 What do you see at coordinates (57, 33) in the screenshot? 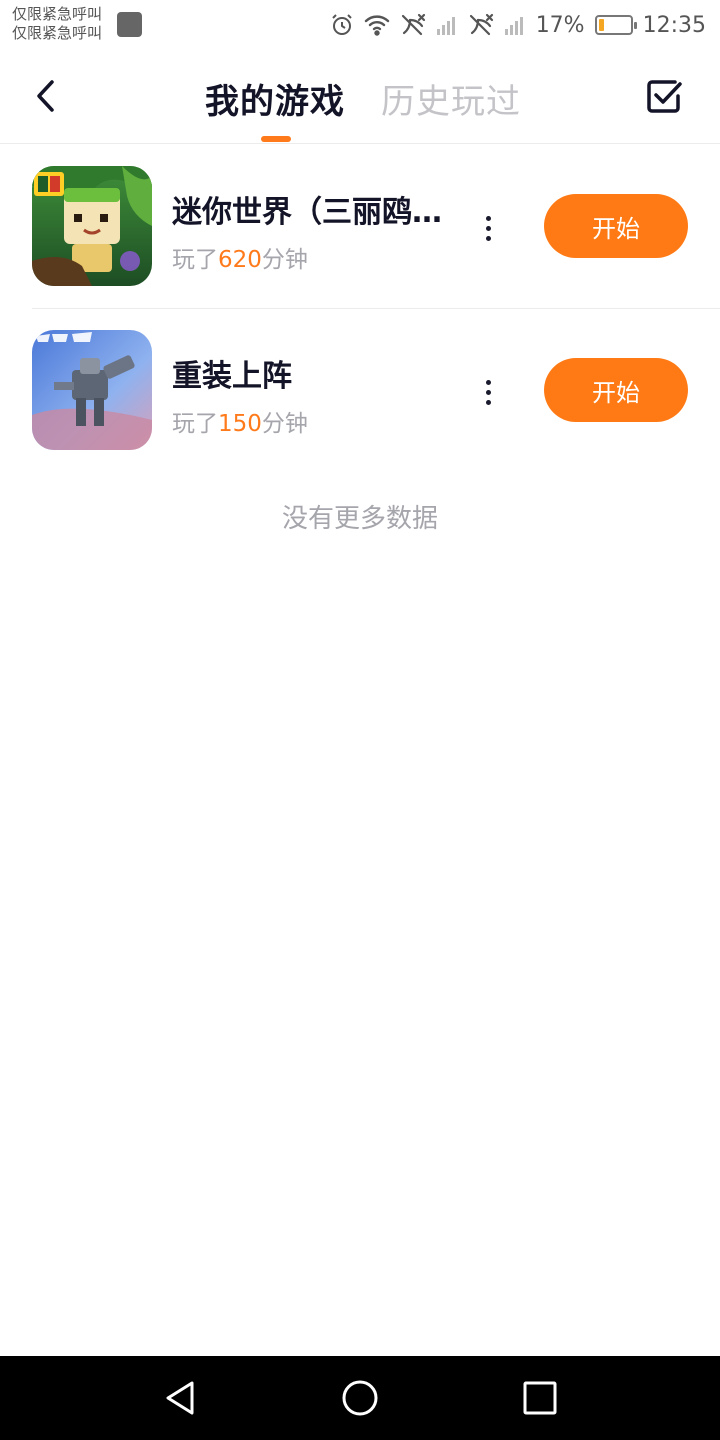
I see `carrier-line-2: 仅限紧急呼叫` at bounding box center [57, 33].